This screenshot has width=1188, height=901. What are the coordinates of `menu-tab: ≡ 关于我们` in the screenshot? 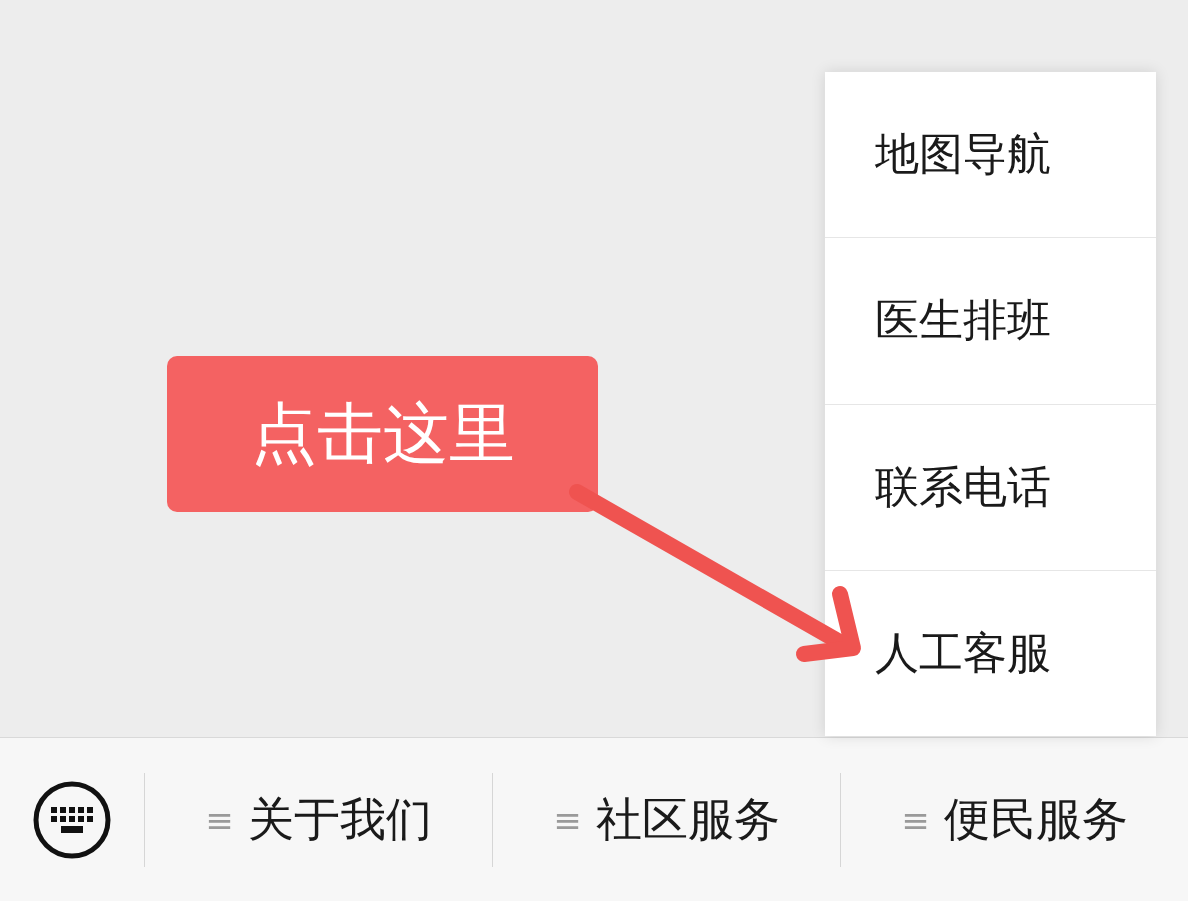 It's located at (318, 819).